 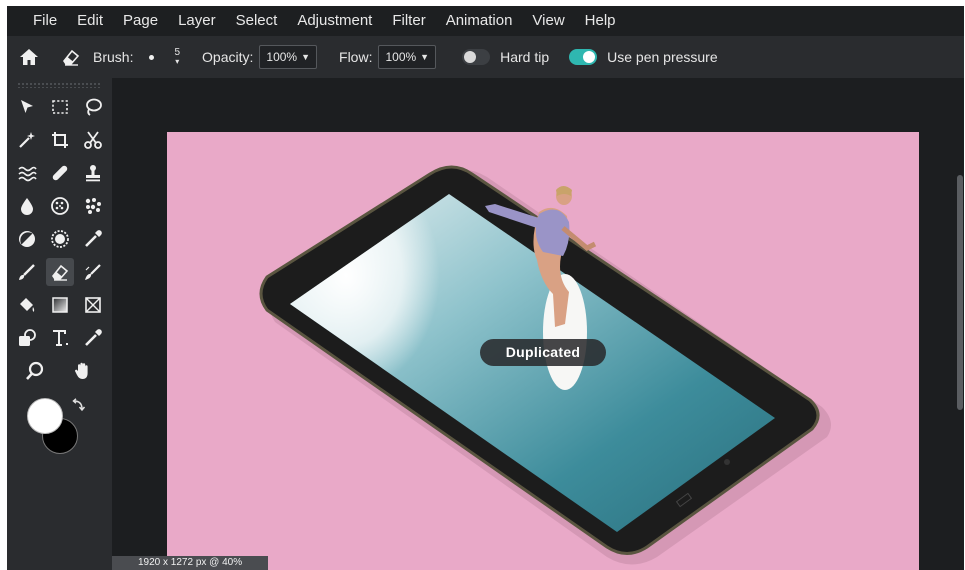 I want to click on bandage-icon, so click(x=60, y=173).